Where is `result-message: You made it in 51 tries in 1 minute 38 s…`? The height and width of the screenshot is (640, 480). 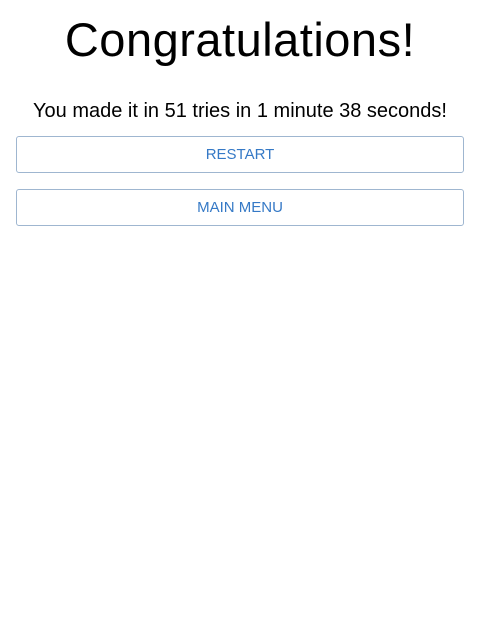 result-message: You made it in 51 tries in 1 minute 38 s… is located at coordinates (240, 111).